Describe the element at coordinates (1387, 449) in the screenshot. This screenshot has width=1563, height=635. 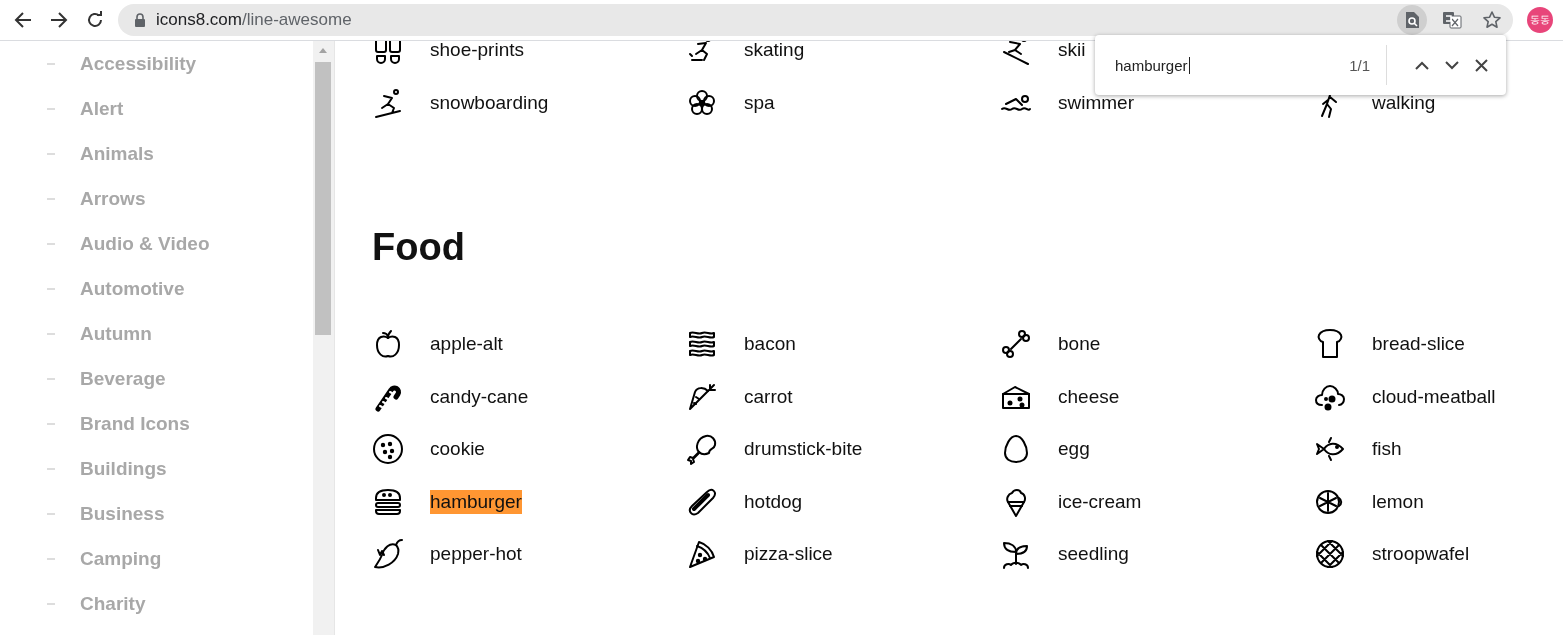
I see `icon-name: fish` at that location.